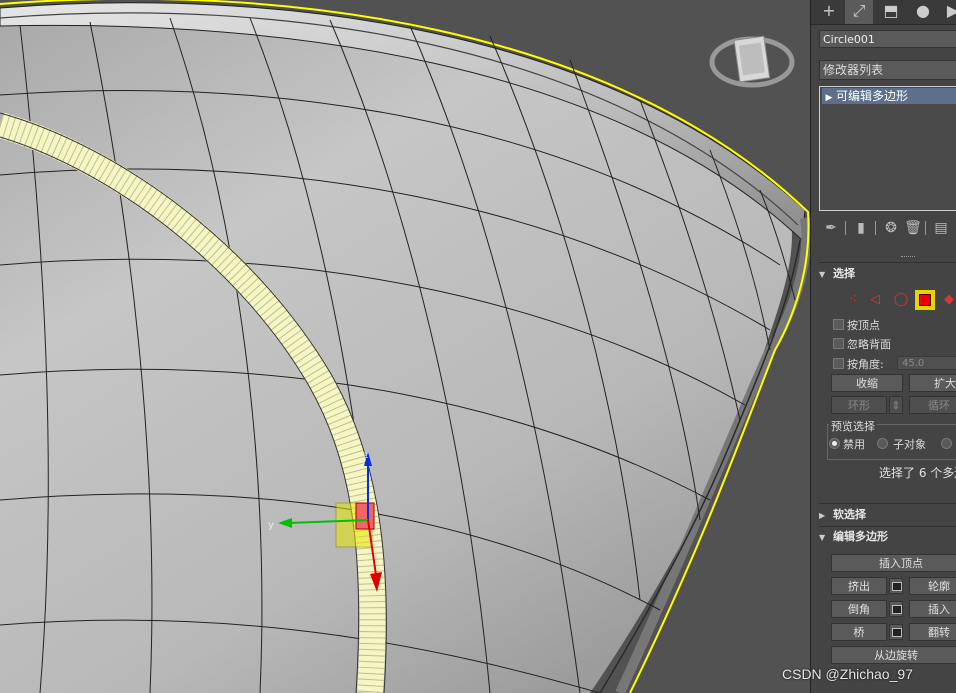  What do you see at coordinates (946, 443) in the screenshot?
I see `preview-multi-radio` at bounding box center [946, 443].